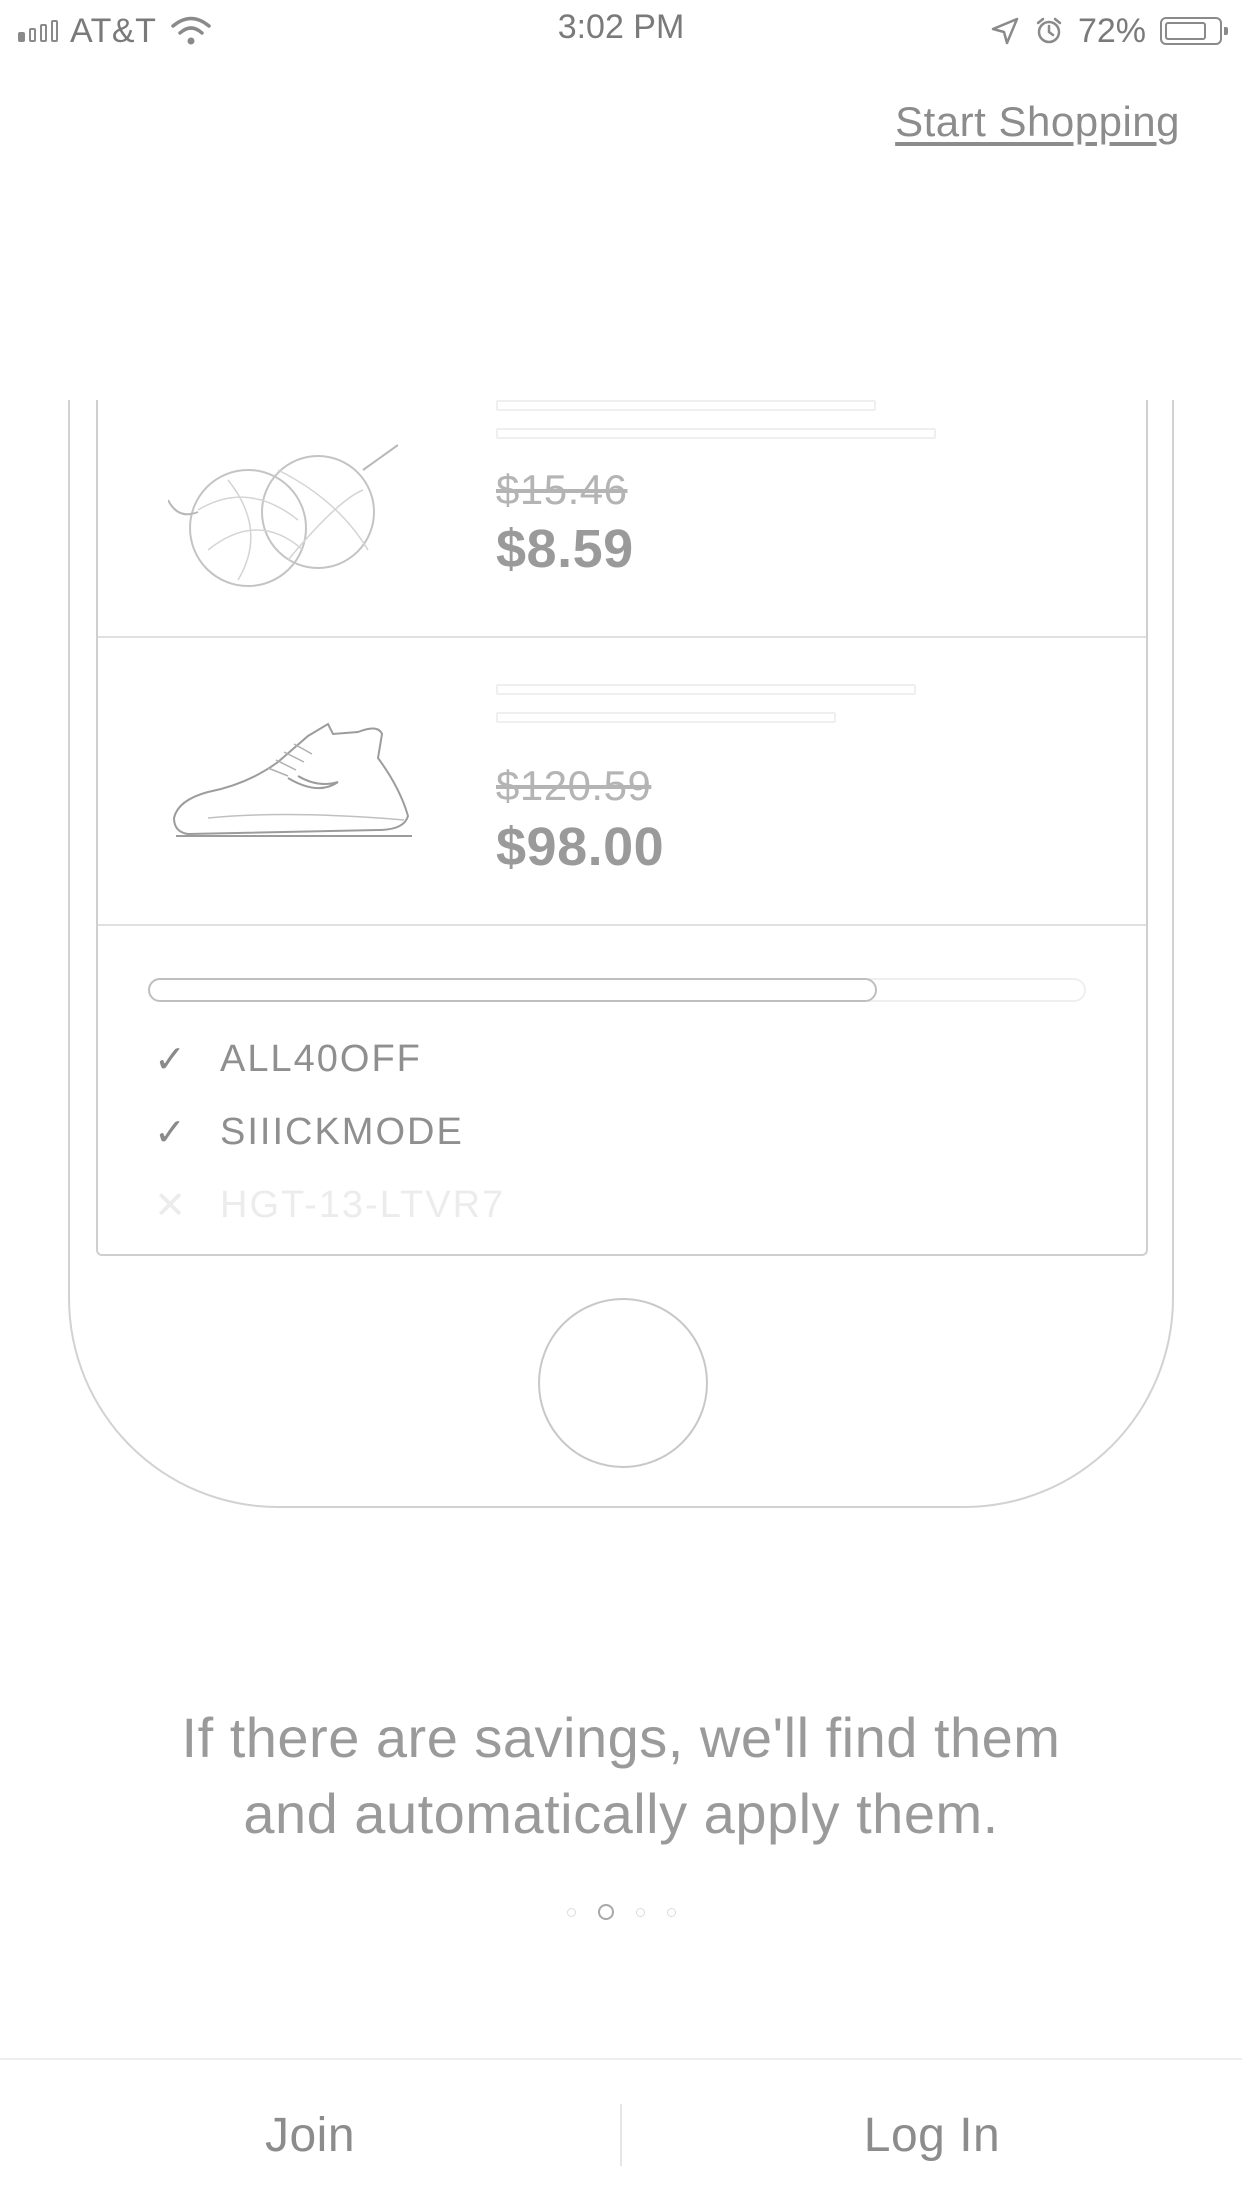  I want to click on savings-progress-track, so click(617, 990).